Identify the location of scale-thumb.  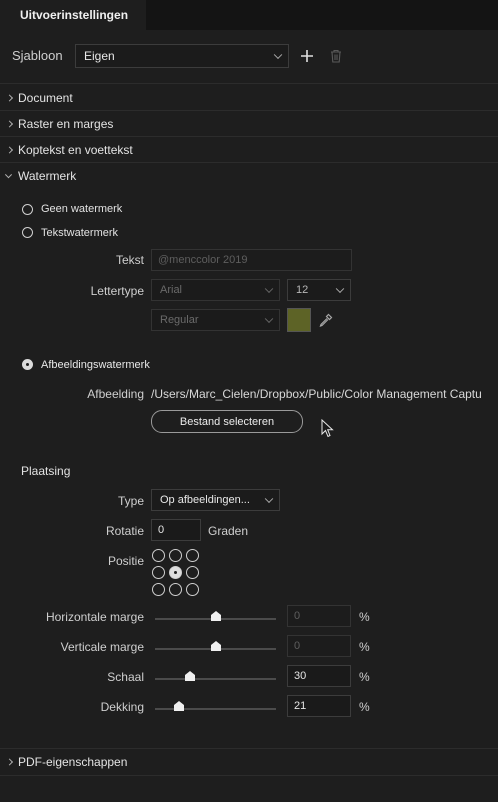
(190, 676).